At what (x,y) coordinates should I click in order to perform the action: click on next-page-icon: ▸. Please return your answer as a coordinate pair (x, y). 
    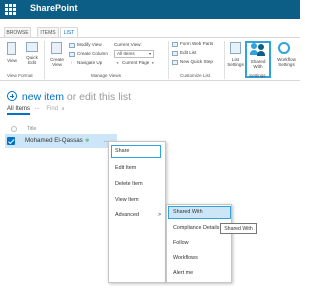
    Looking at the image, I should click on (153, 63).